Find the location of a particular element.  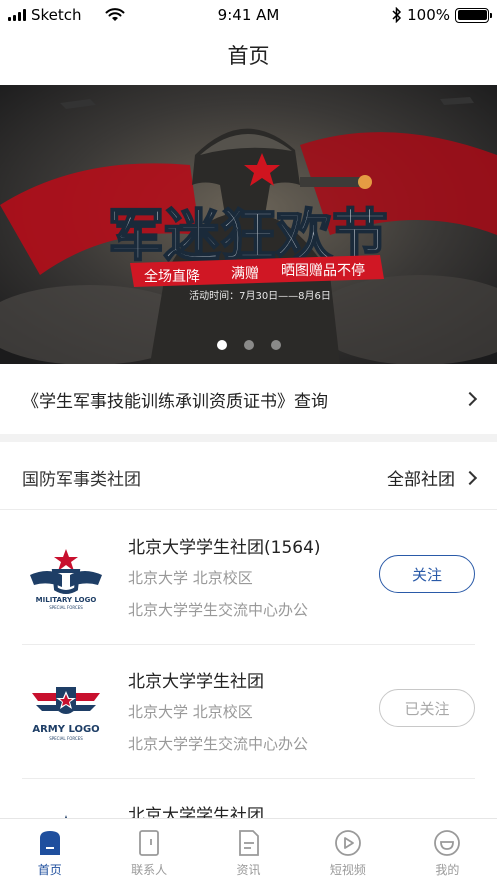

tab-label: 联系人 is located at coordinates (149, 870).